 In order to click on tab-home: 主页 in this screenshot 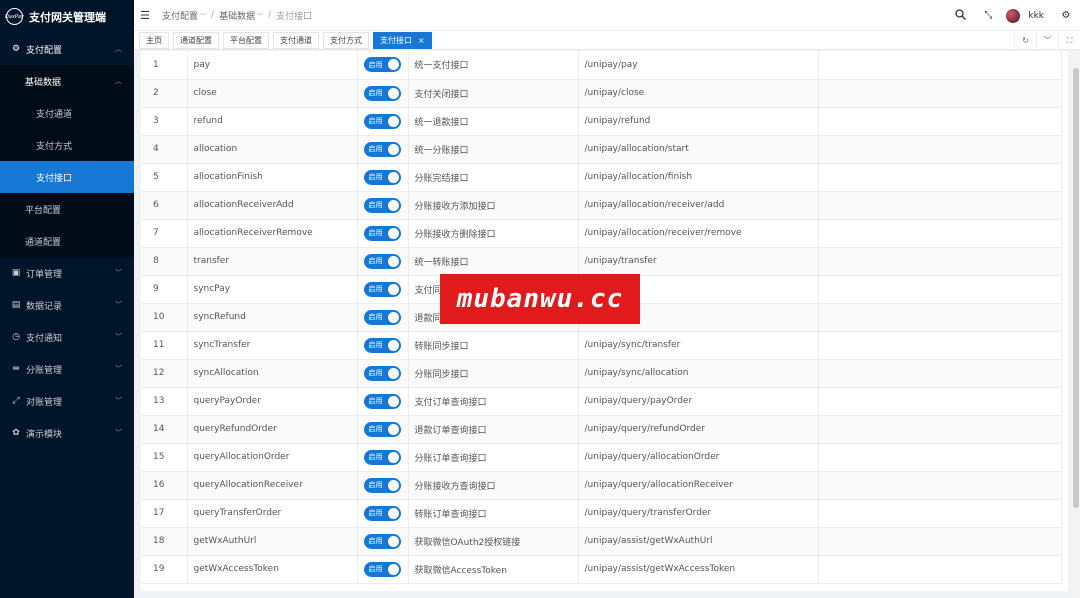, I will do `click(154, 40)`.